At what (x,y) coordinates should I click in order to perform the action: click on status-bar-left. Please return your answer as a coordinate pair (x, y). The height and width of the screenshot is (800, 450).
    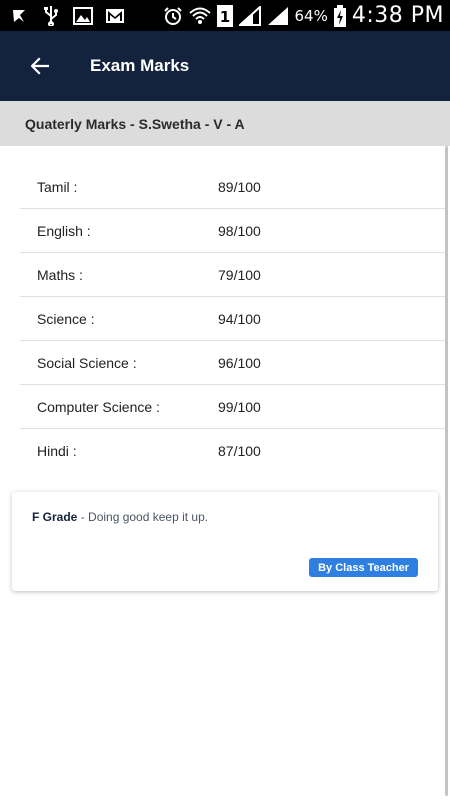
    Looking at the image, I should click on (72, 16).